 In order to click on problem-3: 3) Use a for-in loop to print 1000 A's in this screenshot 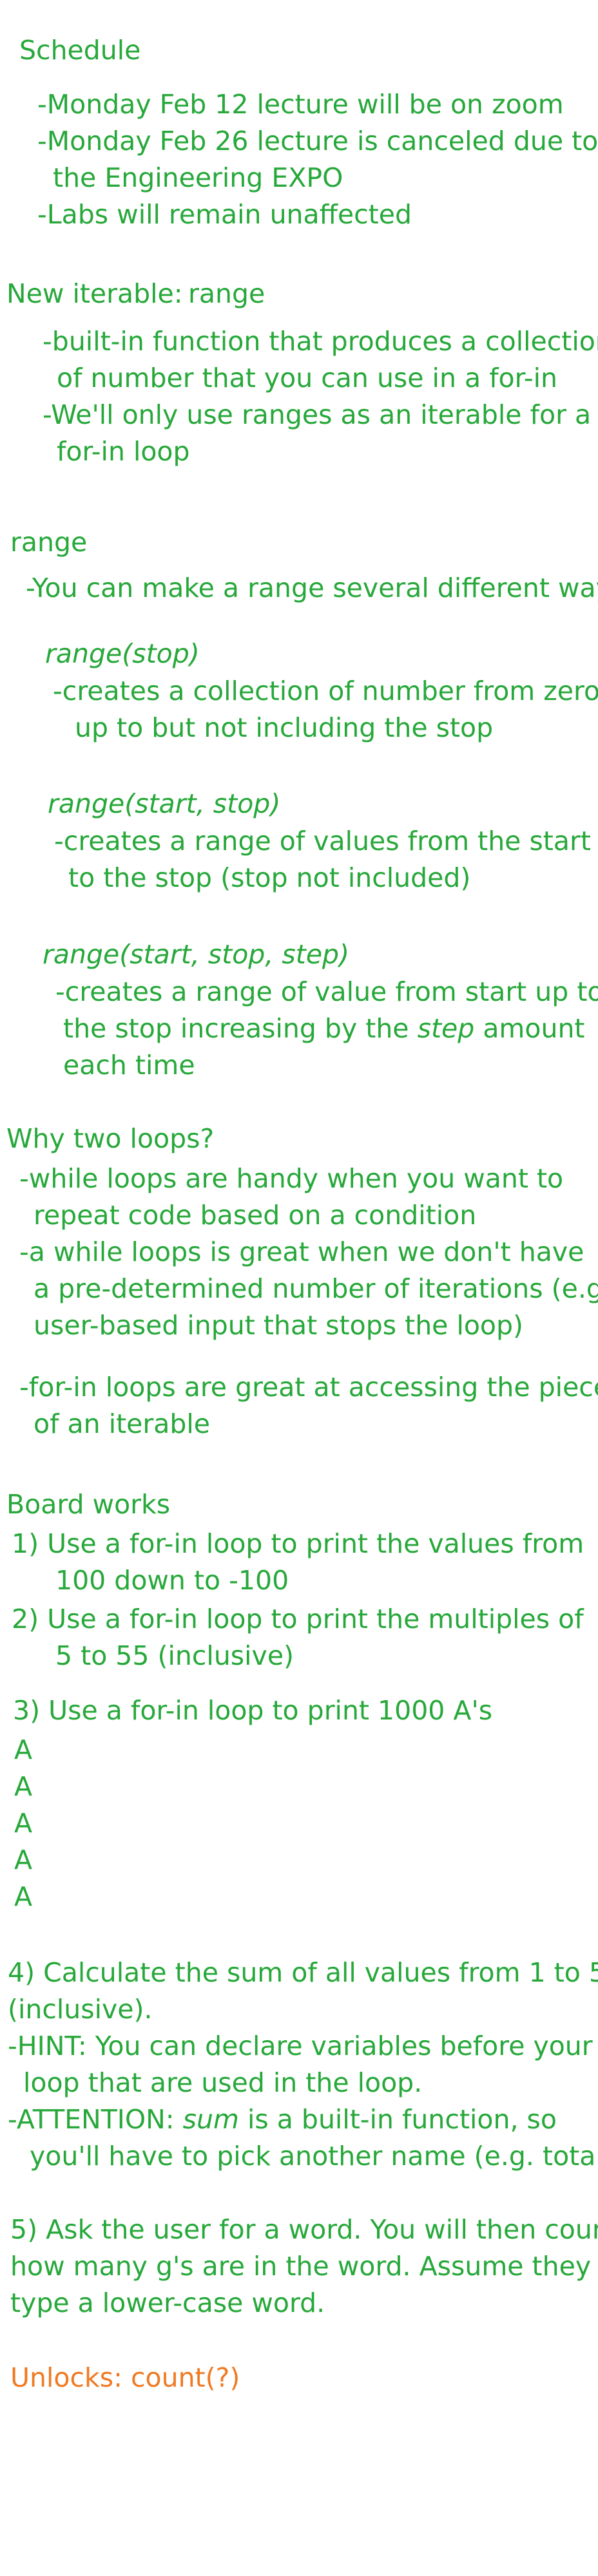, I will do `click(253, 1710)`.